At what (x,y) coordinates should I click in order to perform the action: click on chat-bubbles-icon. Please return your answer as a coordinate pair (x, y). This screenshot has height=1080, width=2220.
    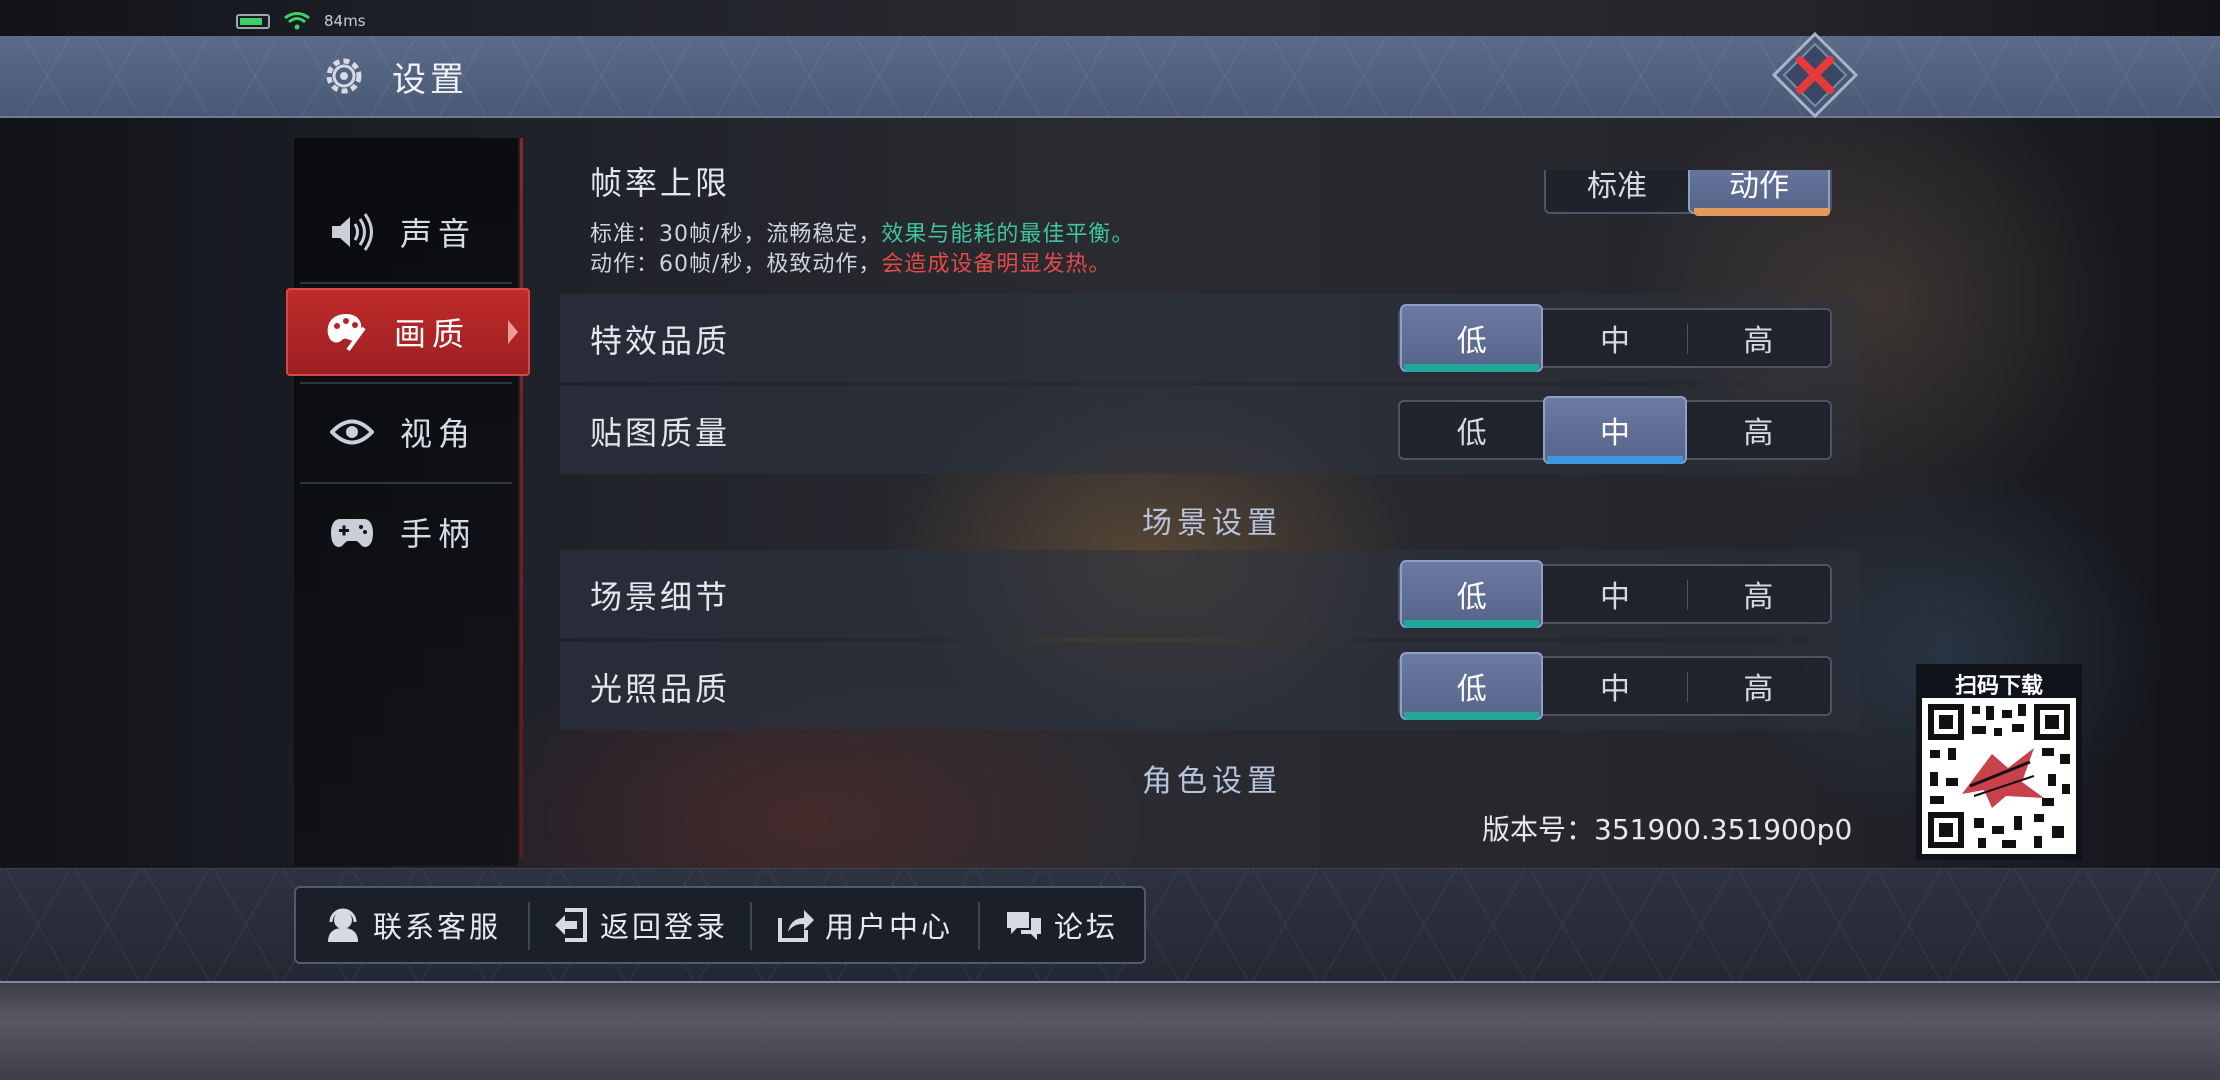
    Looking at the image, I should click on (1024, 925).